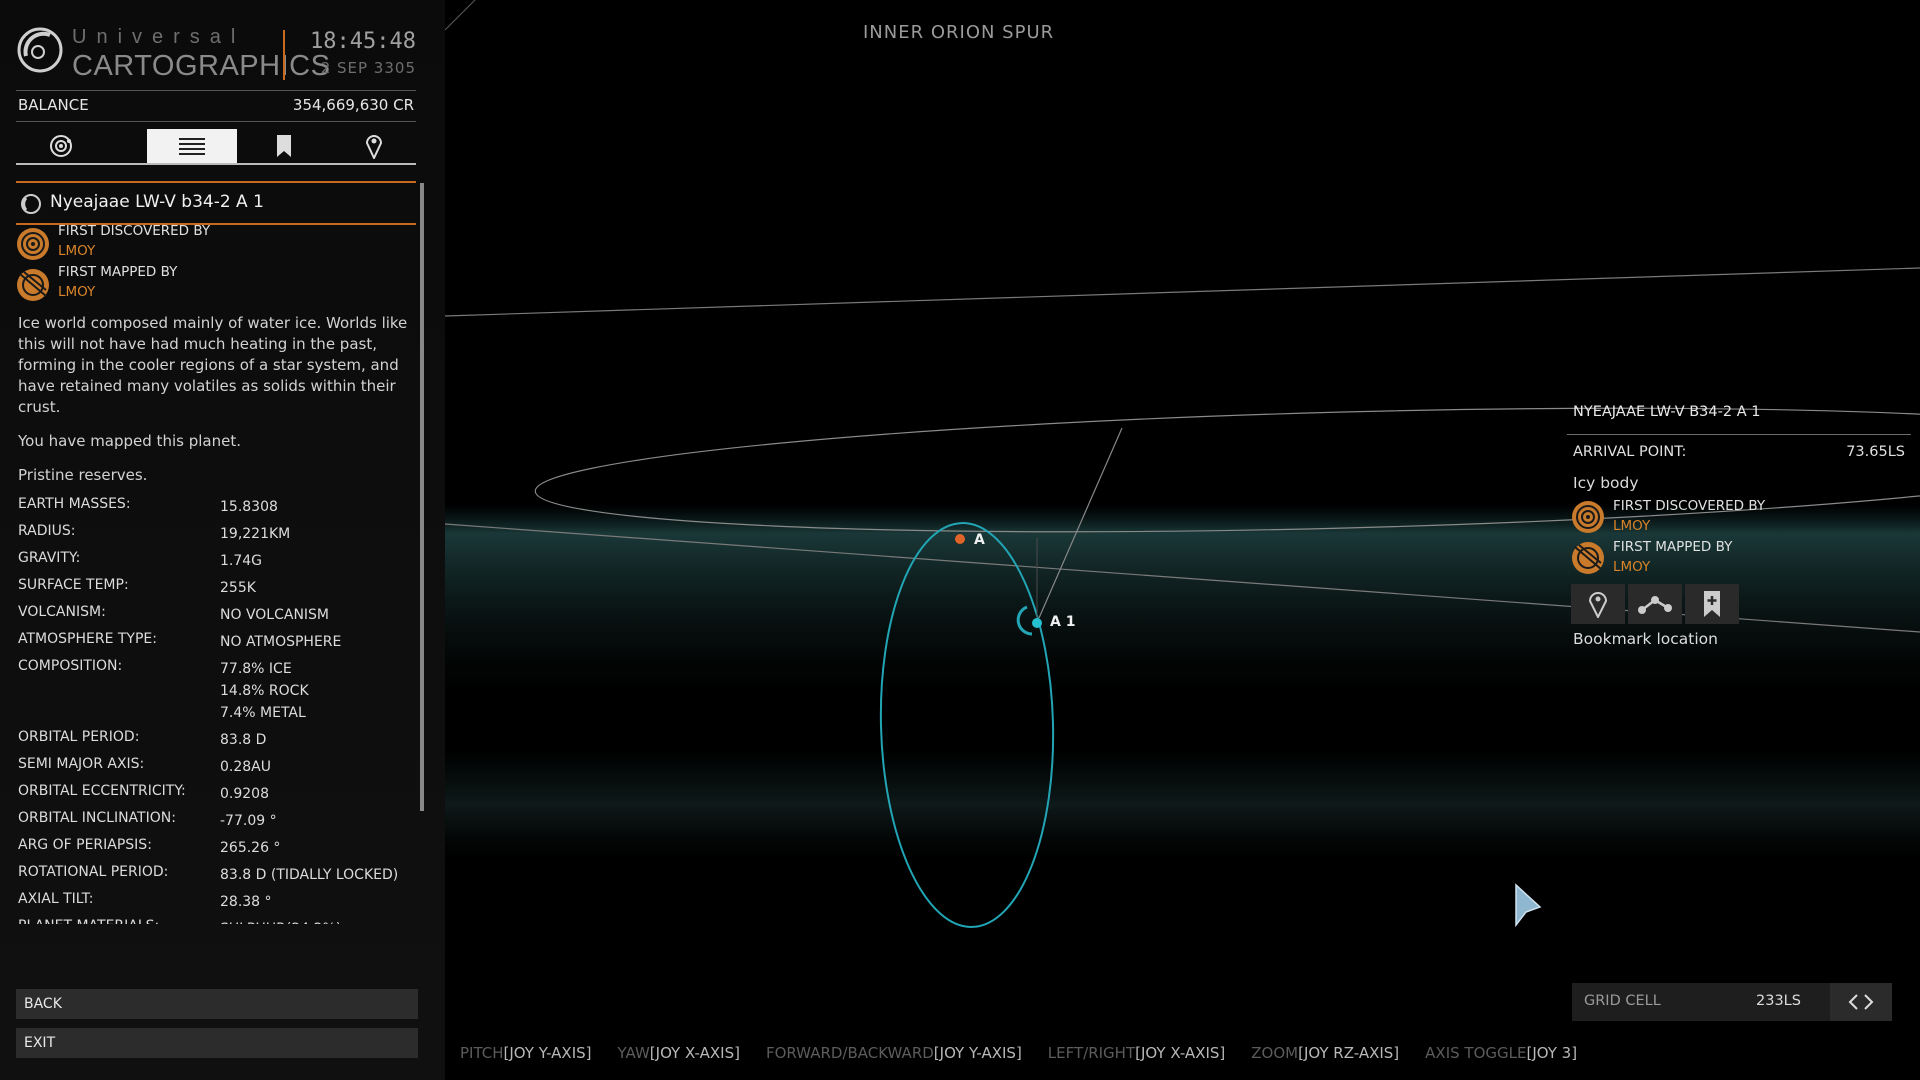 Image resolution: width=1920 pixels, height=1080 pixels. What do you see at coordinates (134, 231) in the screenshot?
I see `first-discovered-label: FIRST DISCOVERED BY` at bounding box center [134, 231].